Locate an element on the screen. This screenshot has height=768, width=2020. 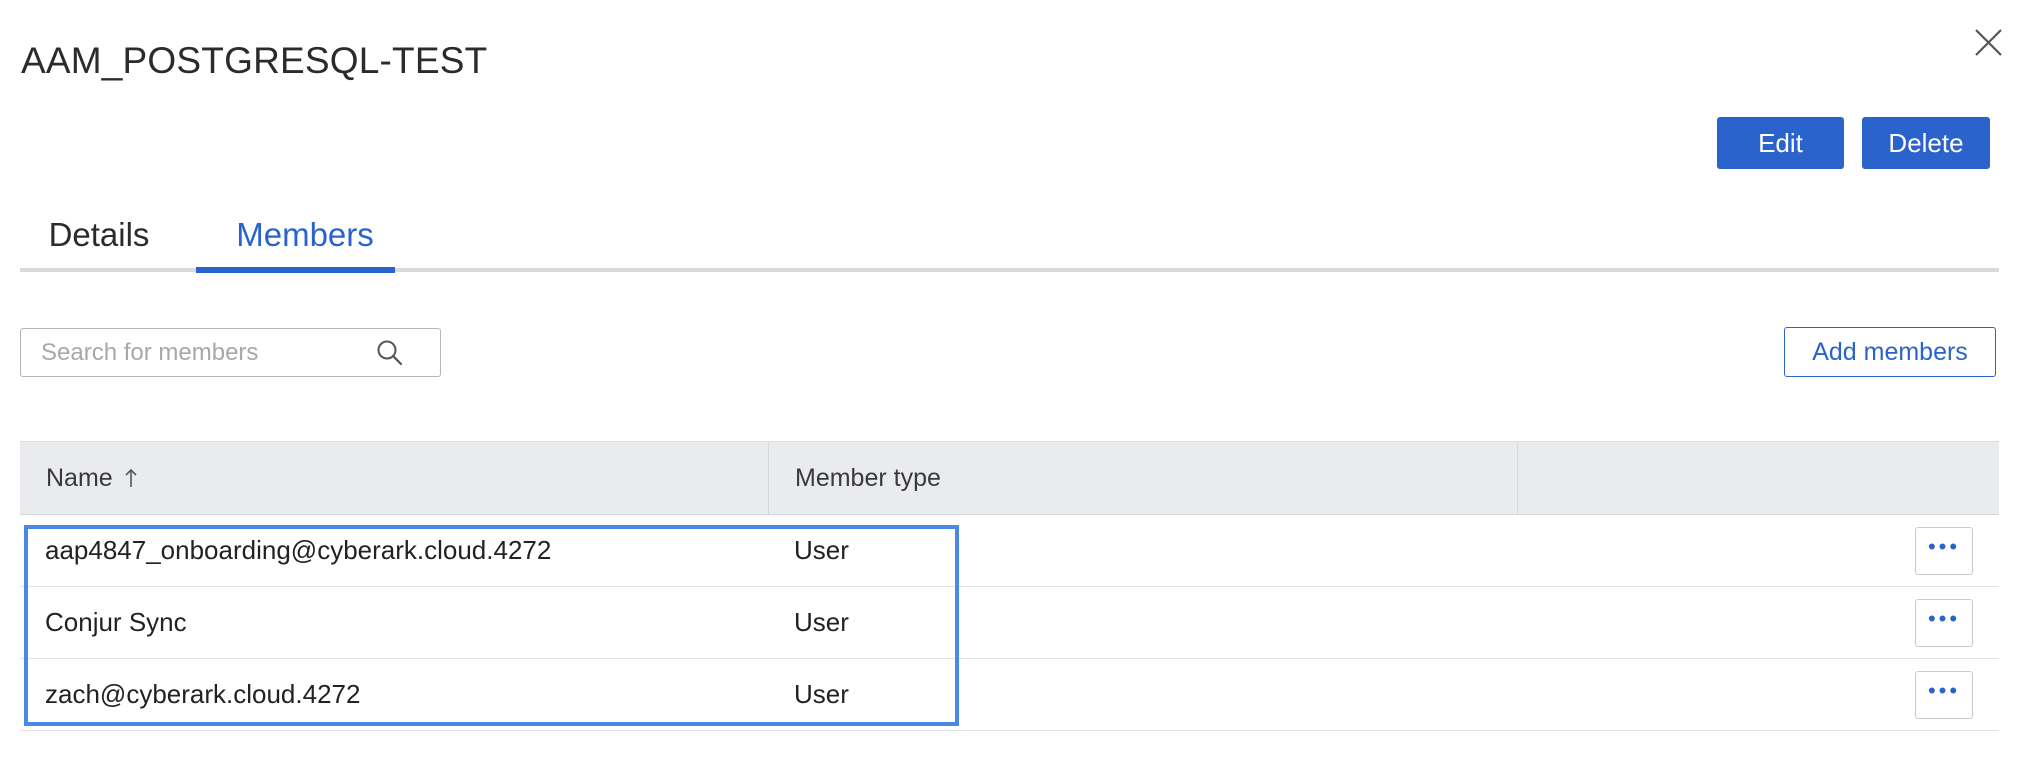
search-icon is located at coordinates (390, 353).